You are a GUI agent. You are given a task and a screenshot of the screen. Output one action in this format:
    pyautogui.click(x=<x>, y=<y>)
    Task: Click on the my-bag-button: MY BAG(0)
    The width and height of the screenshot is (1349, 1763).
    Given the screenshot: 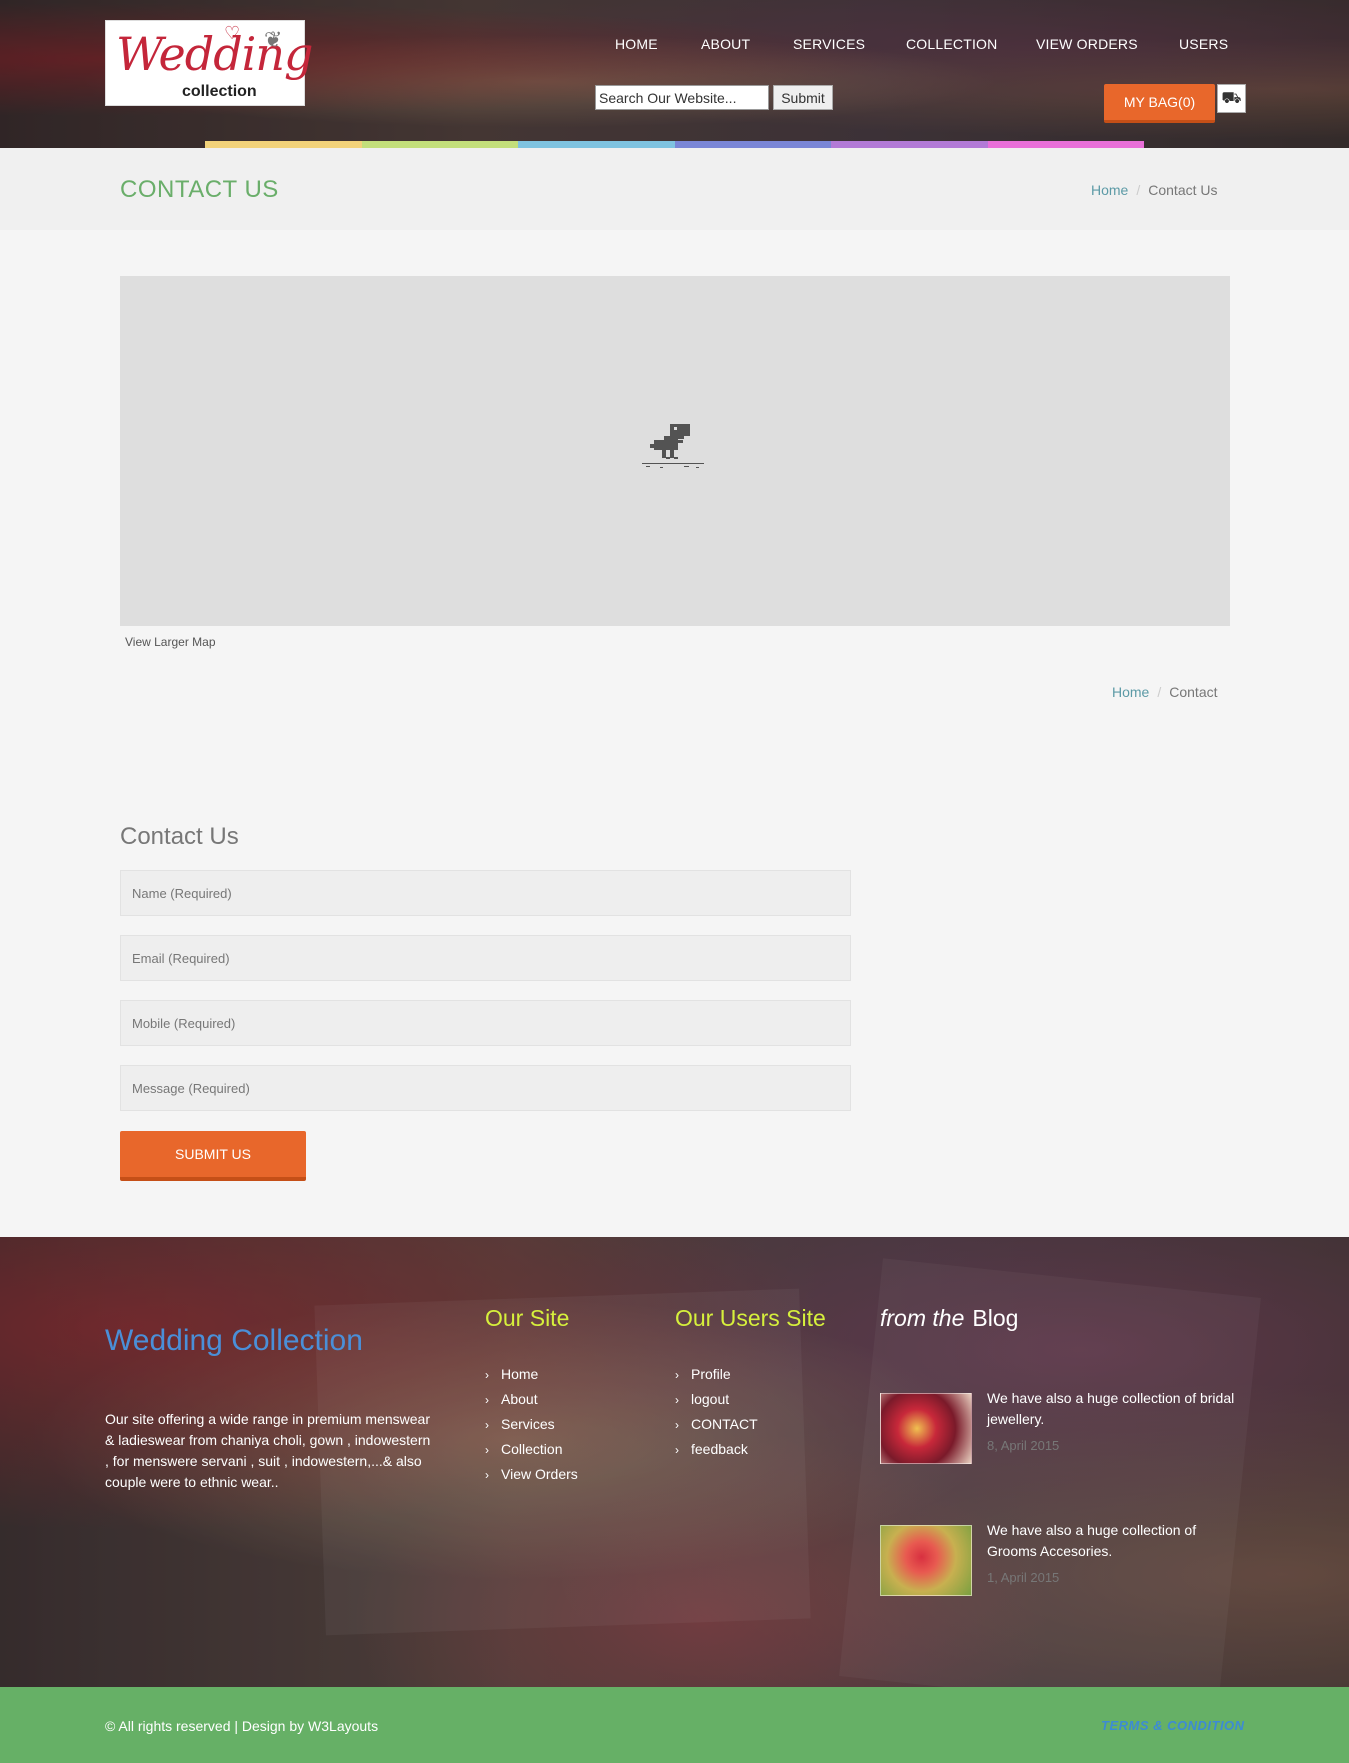 What is the action you would take?
    pyautogui.click(x=1159, y=103)
    